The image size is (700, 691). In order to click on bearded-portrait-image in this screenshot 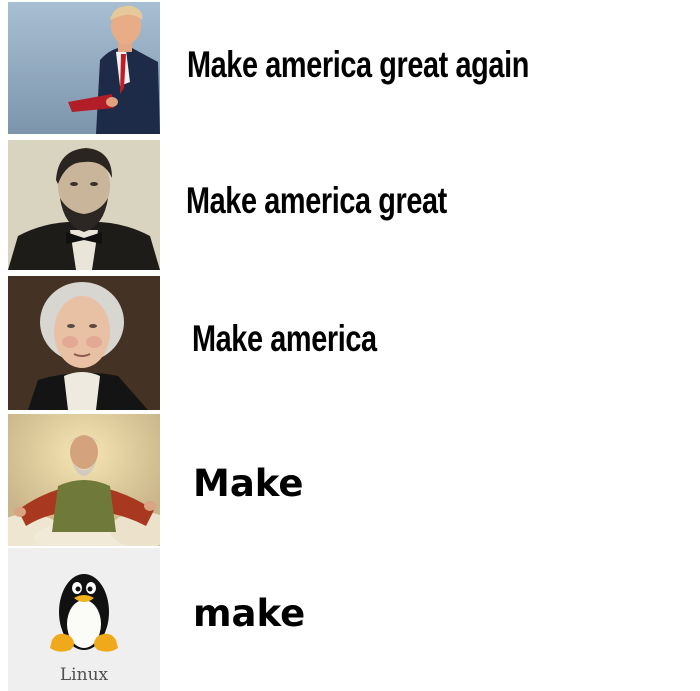, I will do `click(84, 205)`.